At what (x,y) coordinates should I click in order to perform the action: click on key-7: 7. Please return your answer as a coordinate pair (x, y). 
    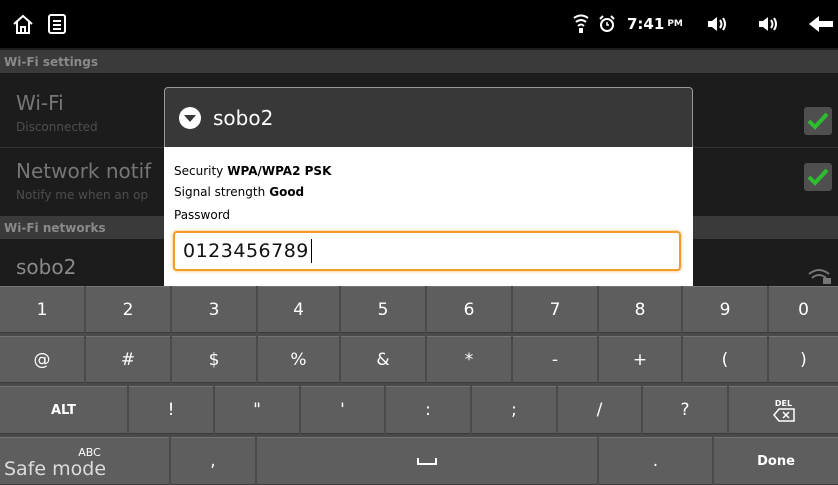
    Looking at the image, I should click on (555, 309).